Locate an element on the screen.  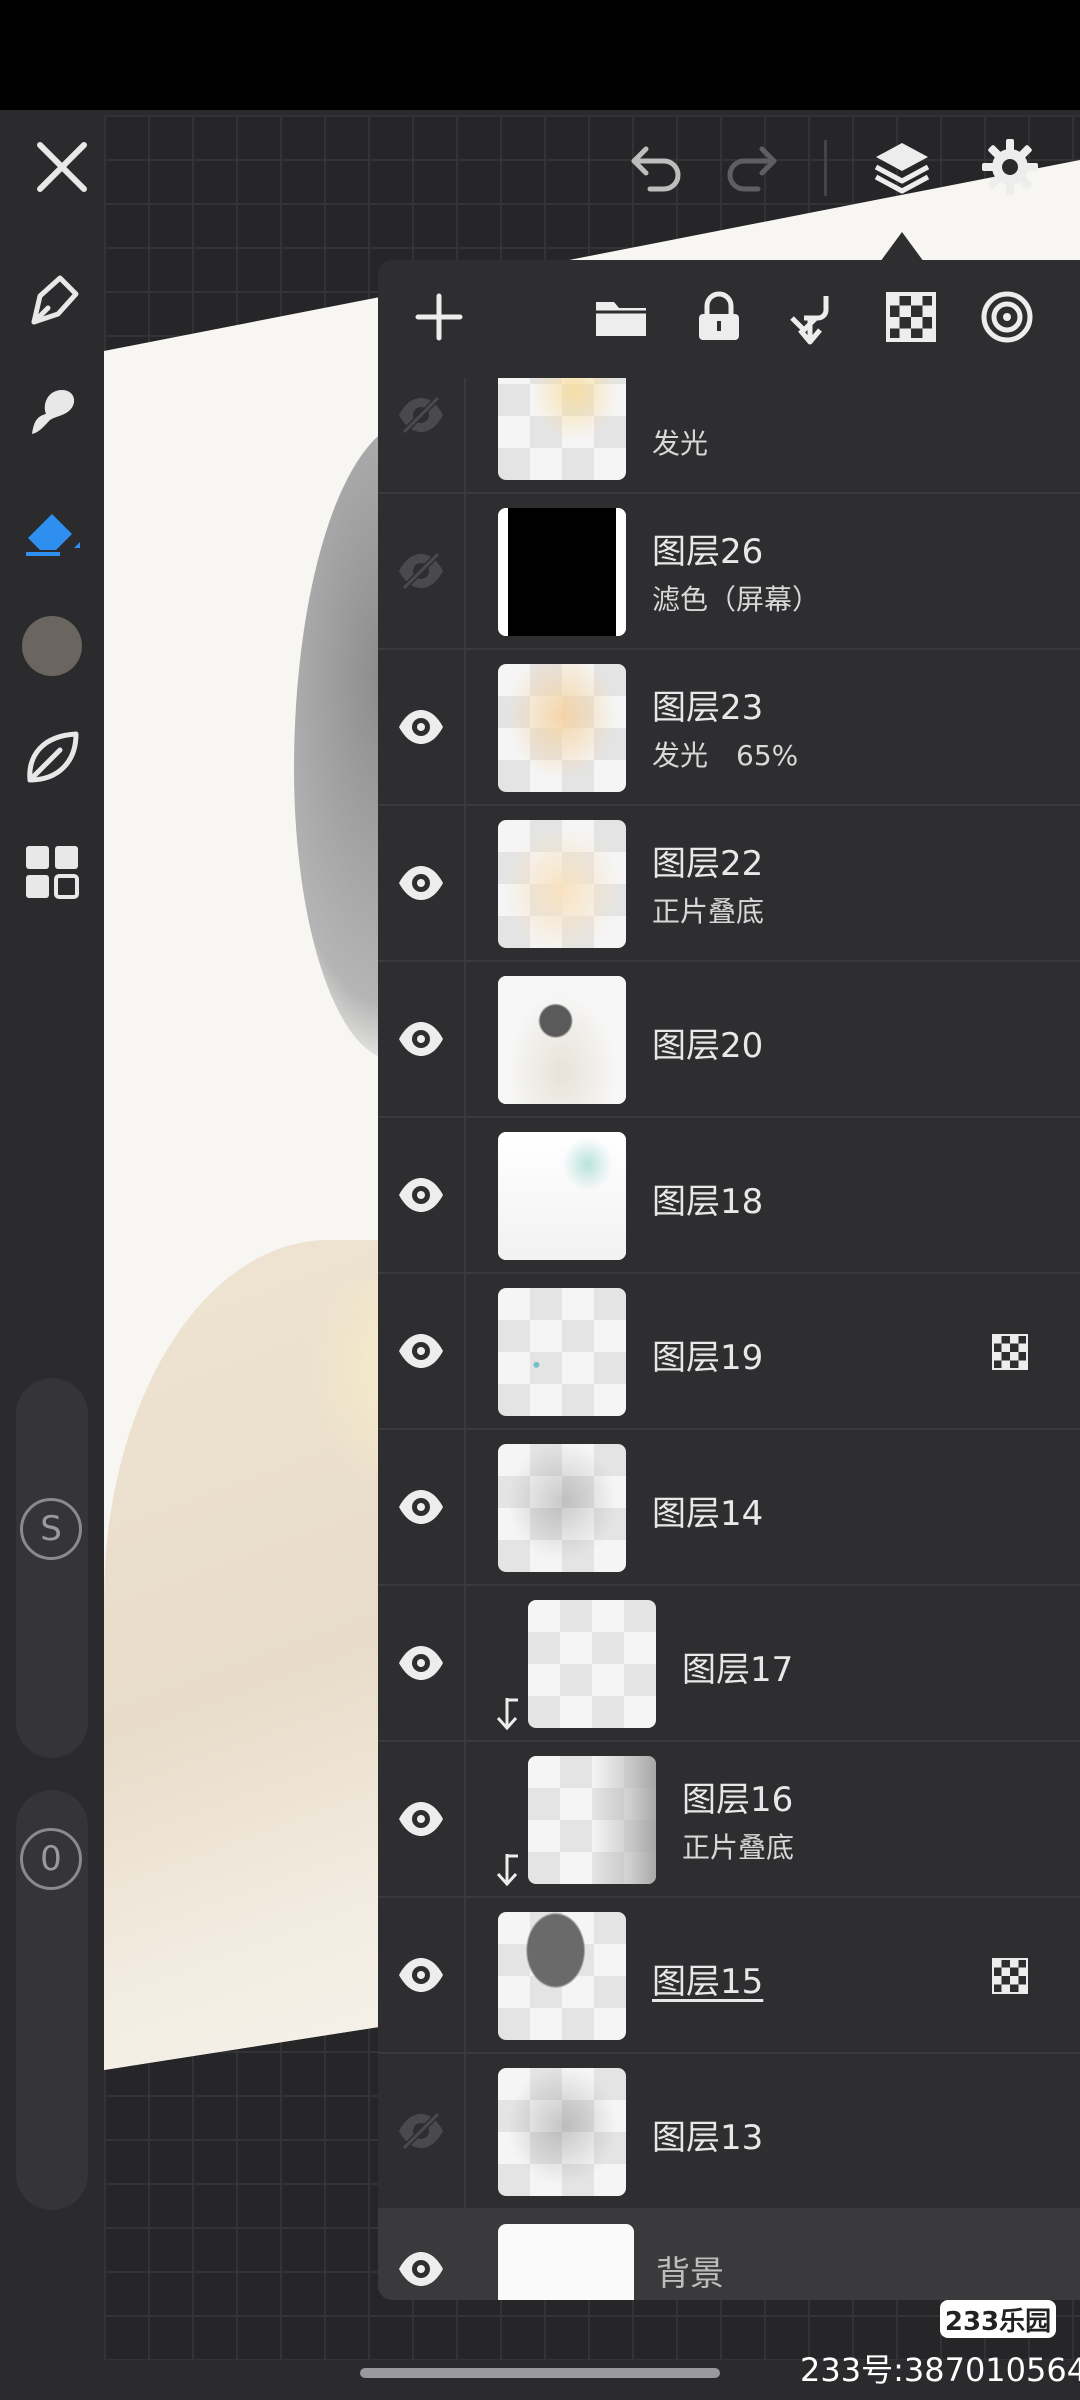
watermark-badge: 233乐园 is located at coordinates (998, 2319).